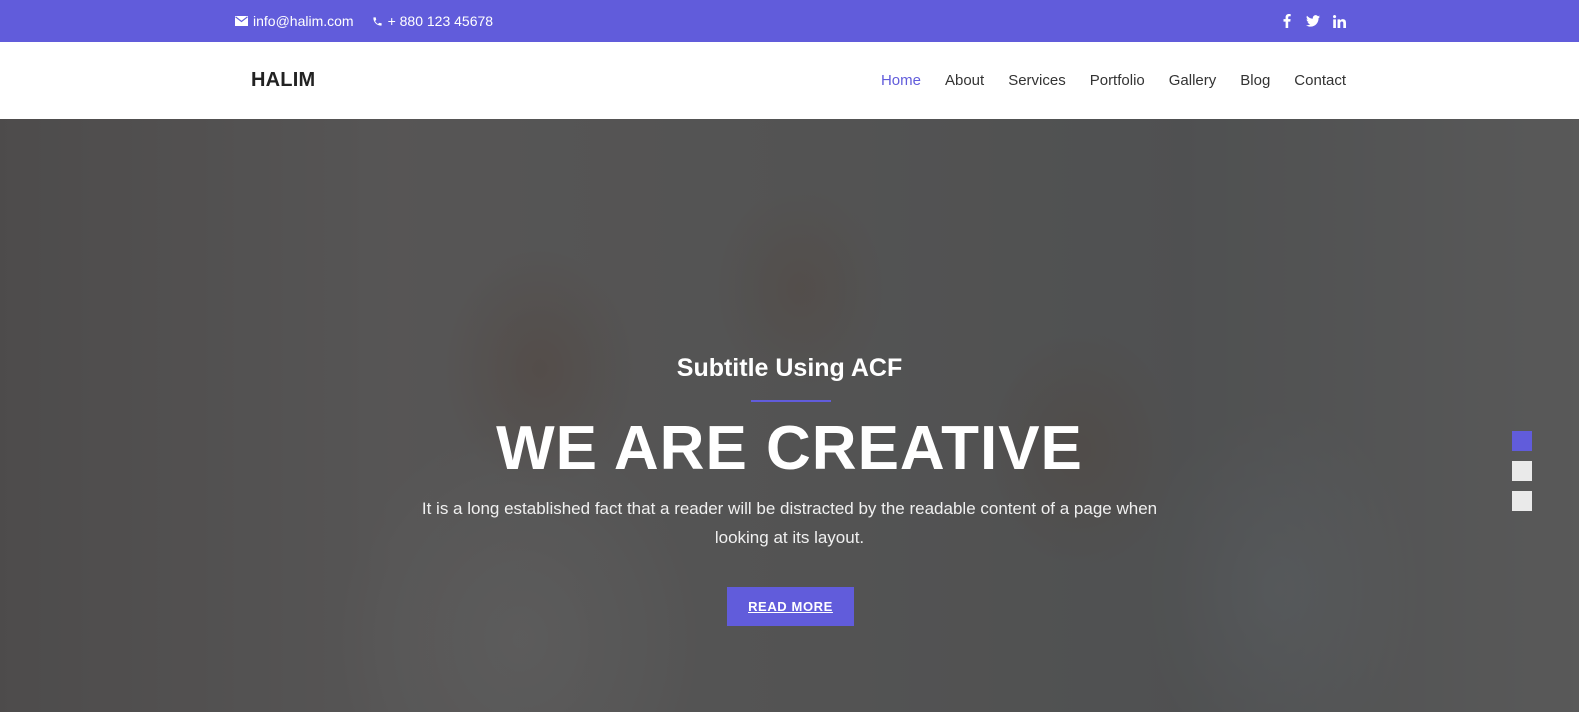 Image resolution: width=1579 pixels, height=712 pixels. Describe the element at coordinates (241, 21) in the screenshot. I see `envelope-icon` at that location.